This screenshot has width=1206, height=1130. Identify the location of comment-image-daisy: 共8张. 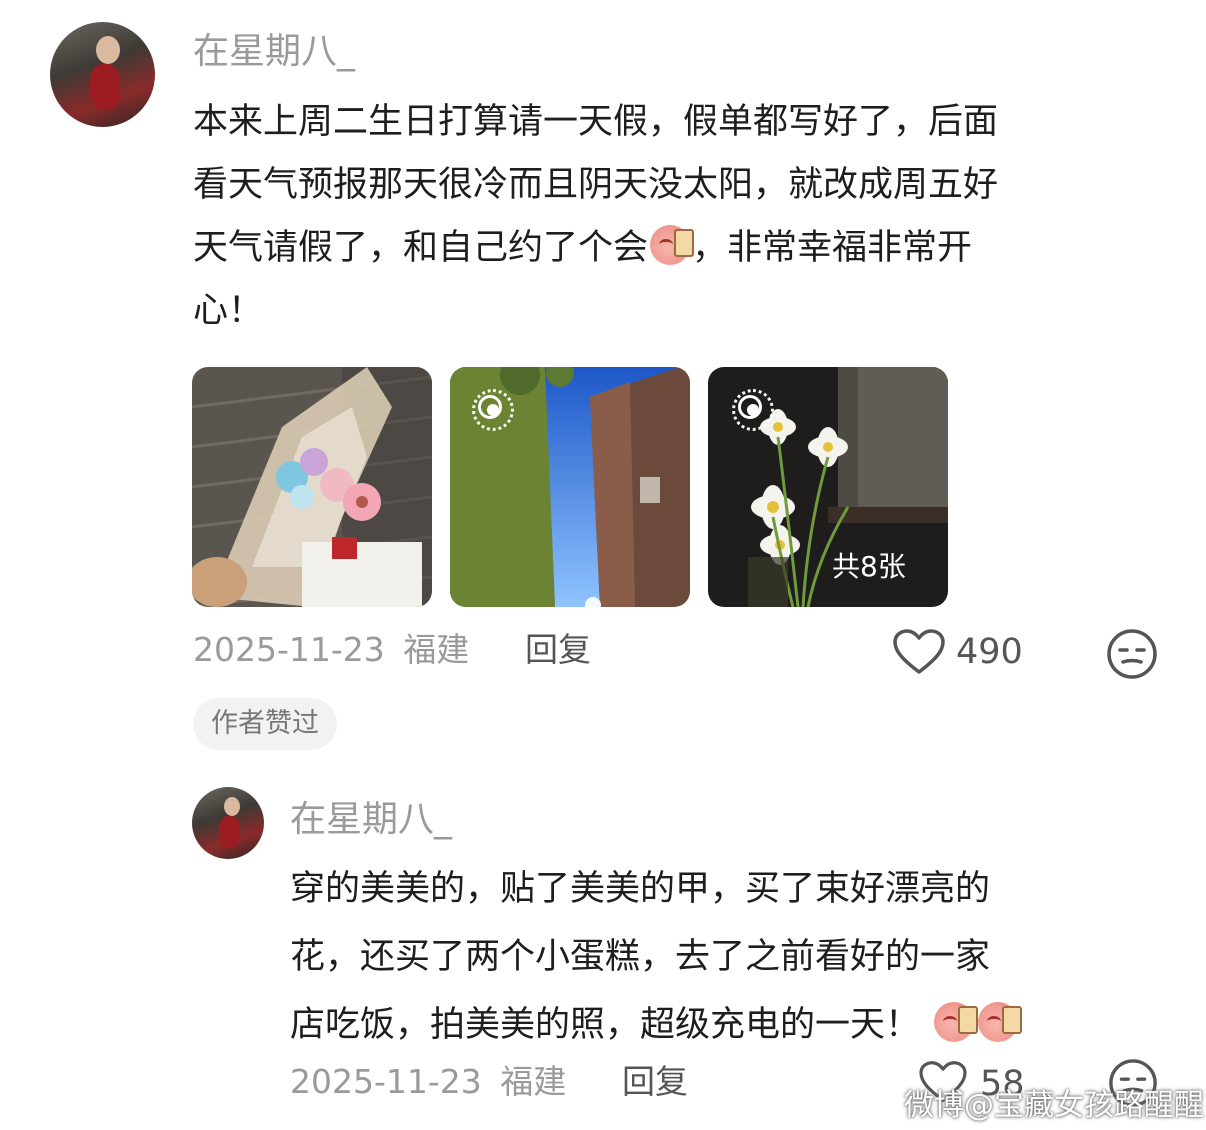
(828, 487).